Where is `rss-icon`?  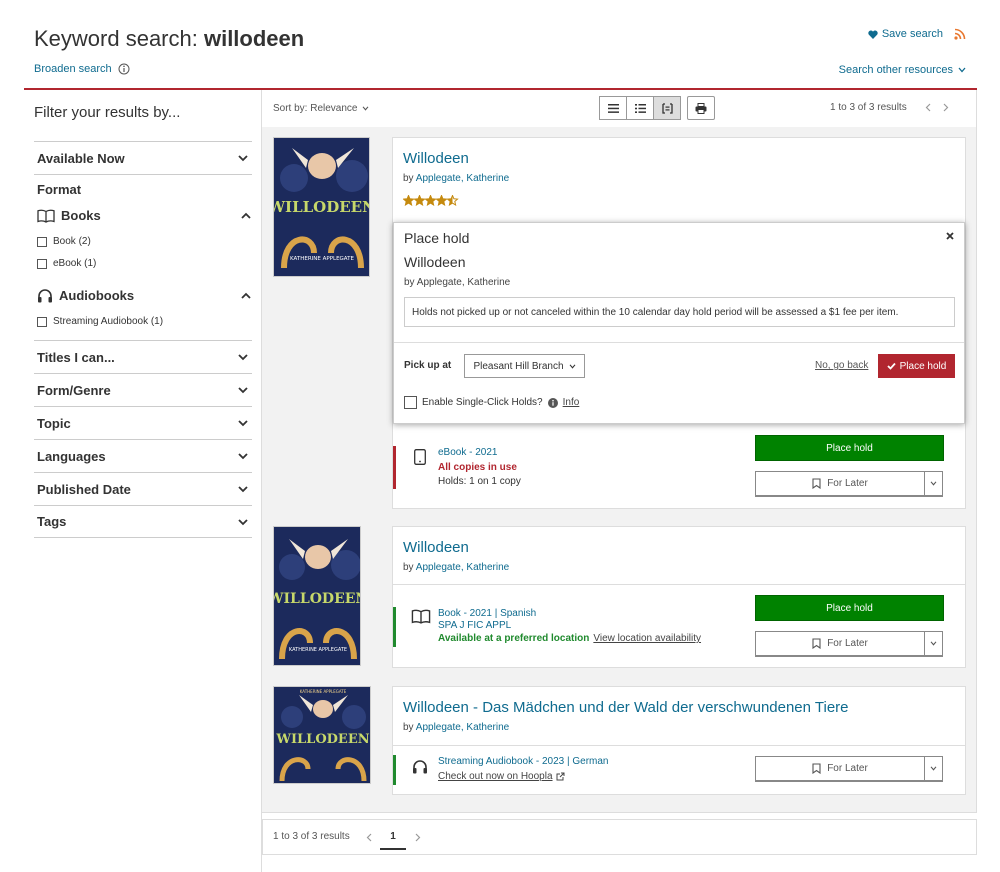
rss-icon is located at coordinates (960, 34).